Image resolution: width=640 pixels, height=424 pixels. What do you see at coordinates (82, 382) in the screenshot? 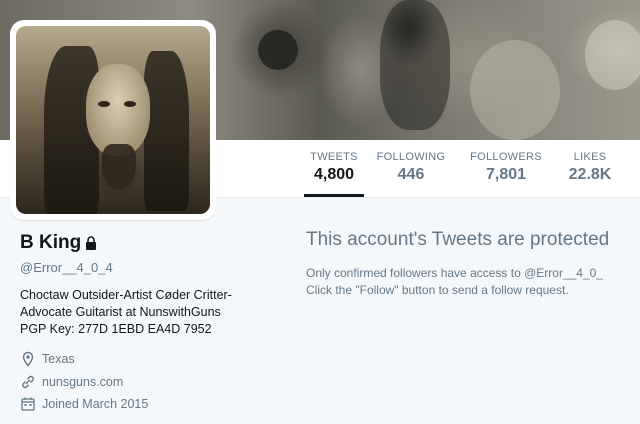
I see `website-link: nunsguns.com` at bounding box center [82, 382].